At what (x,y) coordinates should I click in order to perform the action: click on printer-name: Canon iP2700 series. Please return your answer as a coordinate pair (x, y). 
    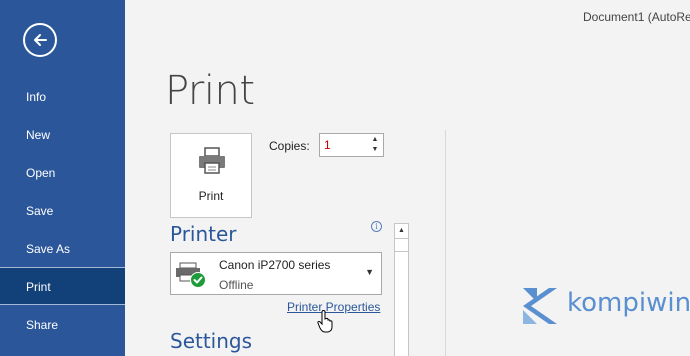
    Looking at the image, I should click on (275, 265).